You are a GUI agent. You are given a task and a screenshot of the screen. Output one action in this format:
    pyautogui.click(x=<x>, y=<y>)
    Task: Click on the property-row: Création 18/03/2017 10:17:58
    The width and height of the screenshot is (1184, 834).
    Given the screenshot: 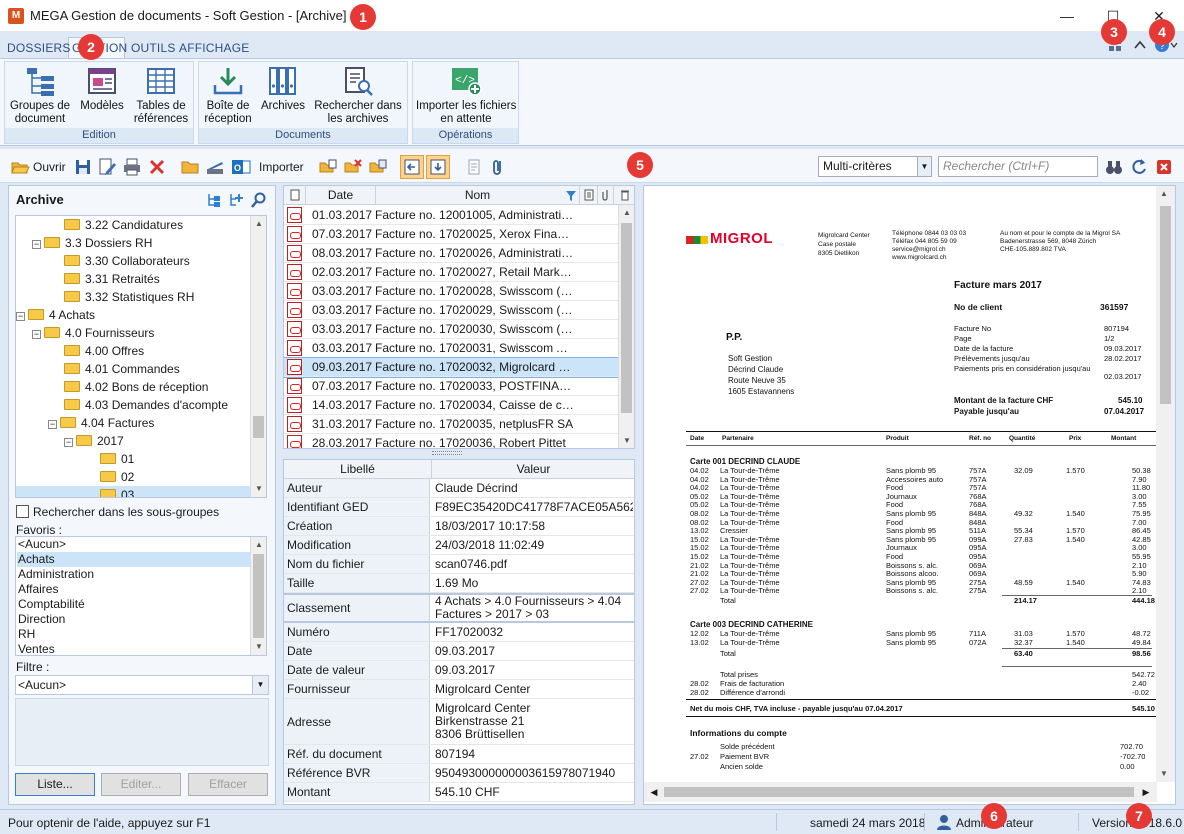 What is the action you would take?
    pyautogui.click(x=459, y=526)
    